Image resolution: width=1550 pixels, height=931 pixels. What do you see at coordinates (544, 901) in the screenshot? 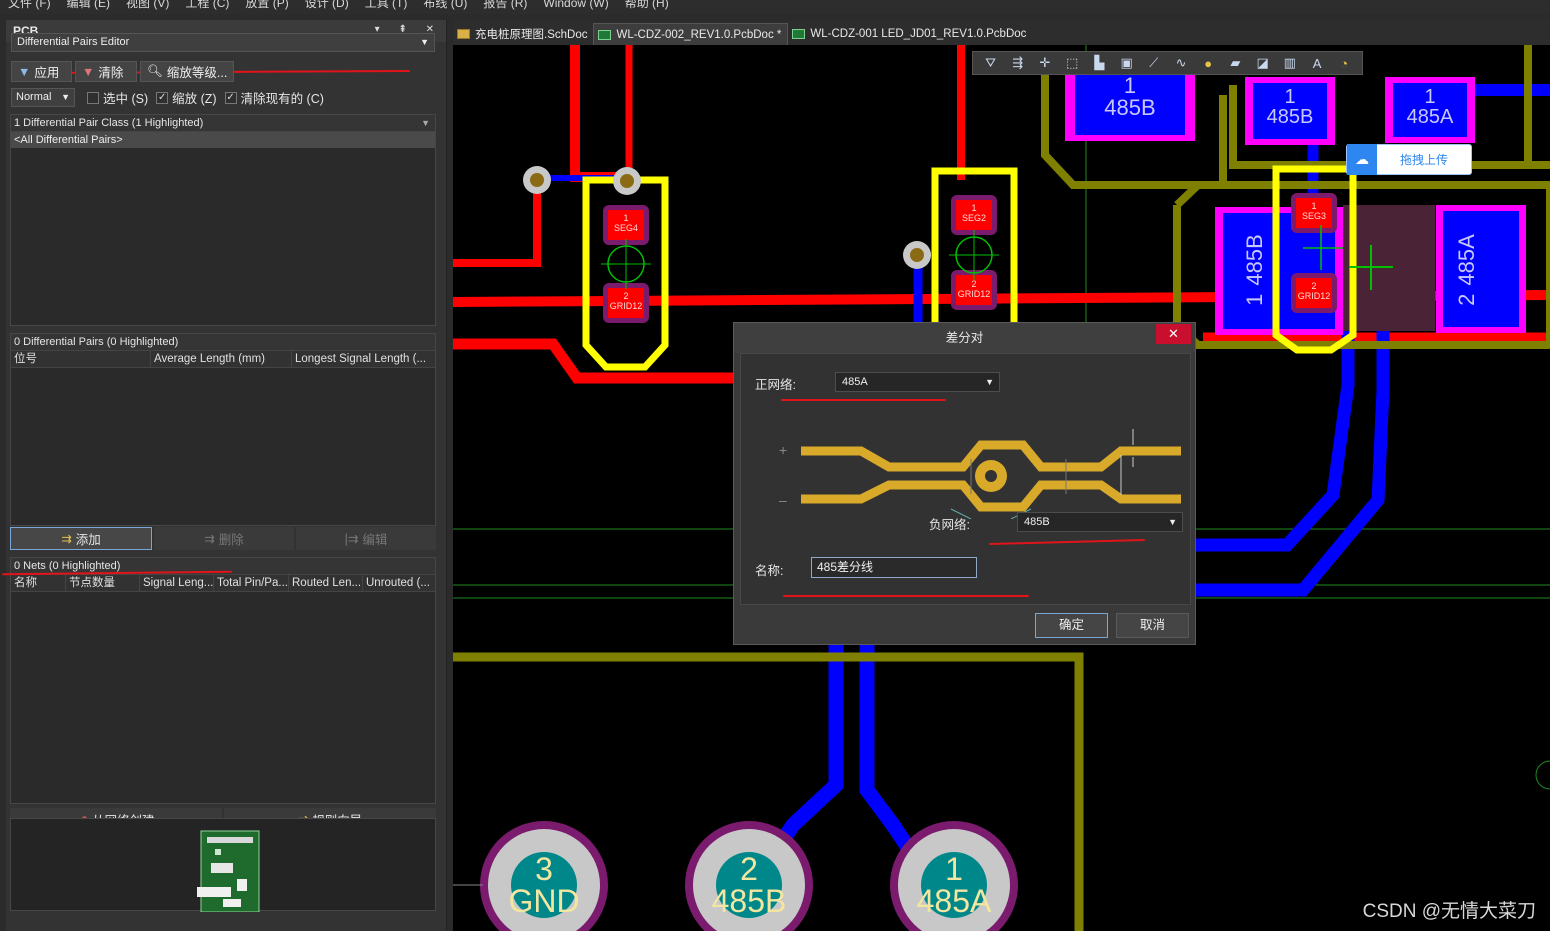
I see `connector-net: GND` at bounding box center [544, 901].